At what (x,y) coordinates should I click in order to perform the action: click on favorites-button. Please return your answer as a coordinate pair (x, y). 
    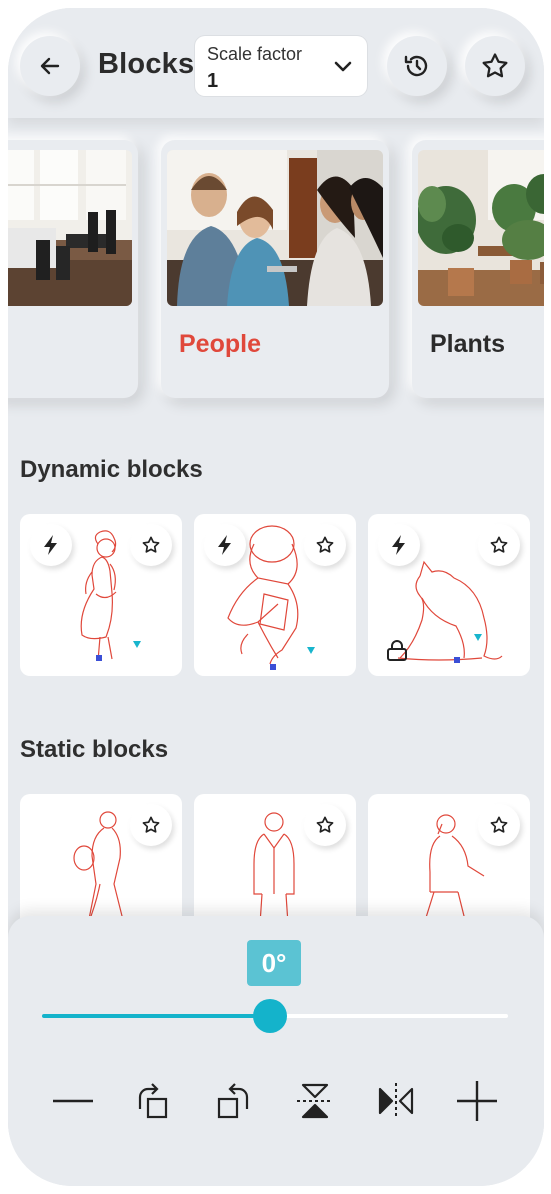
    Looking at the image, I should click on (495, 66).